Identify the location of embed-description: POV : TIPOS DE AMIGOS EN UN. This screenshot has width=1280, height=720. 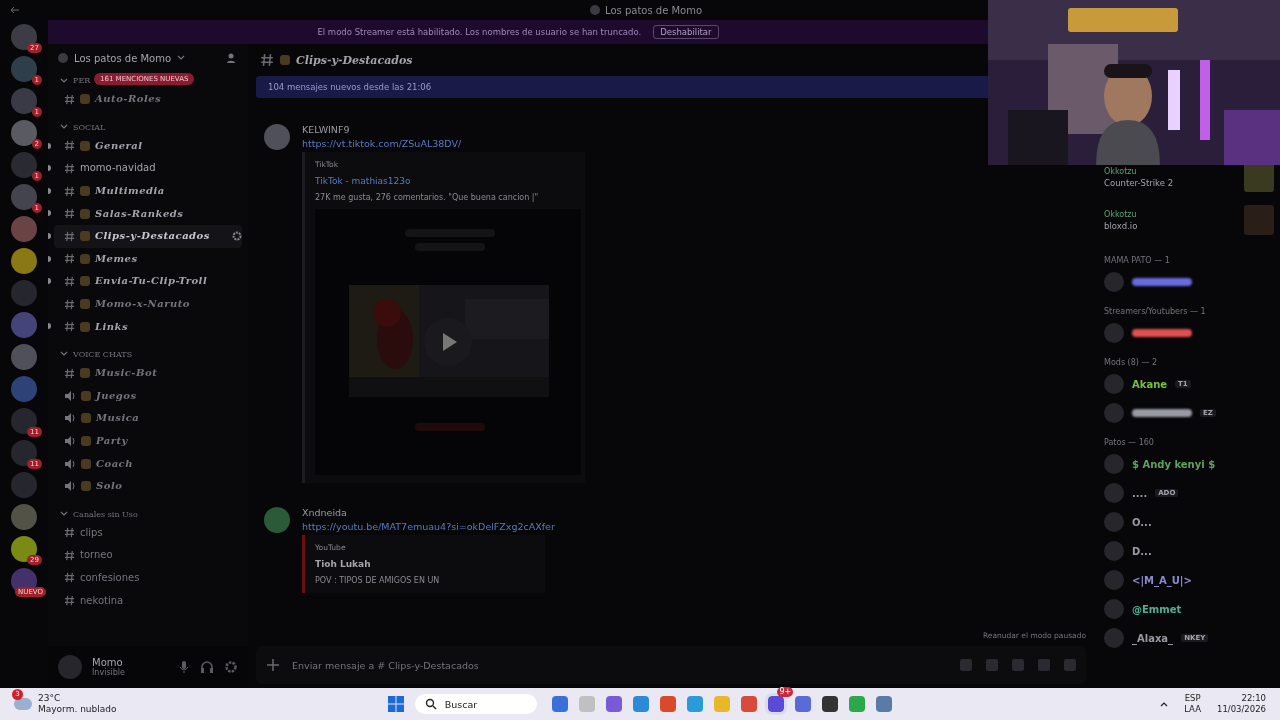
(378, 580).